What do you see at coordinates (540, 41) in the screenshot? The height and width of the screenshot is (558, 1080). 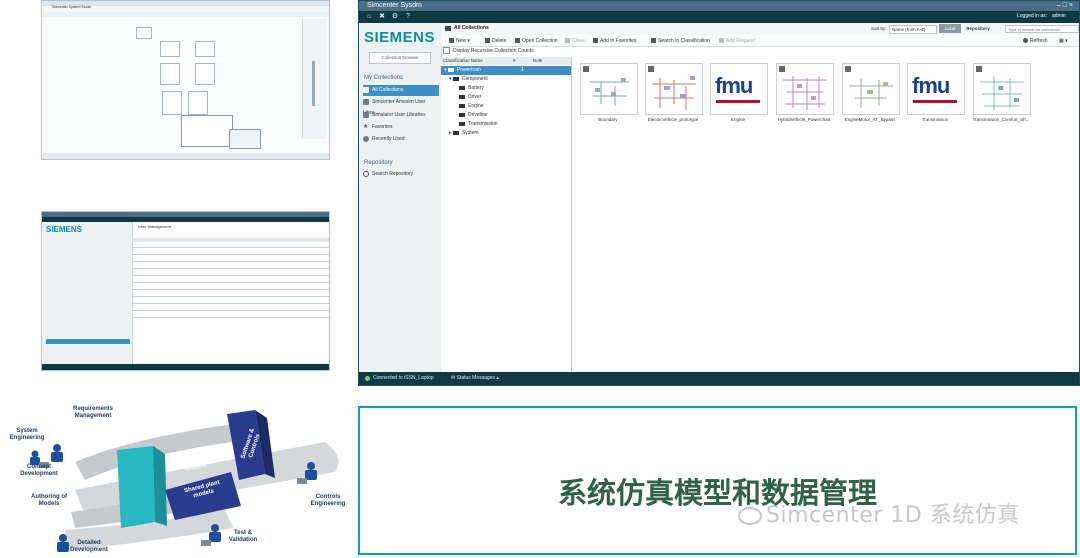 I see `open-collection-label: Open Collection` at bounding box center [540, 41].